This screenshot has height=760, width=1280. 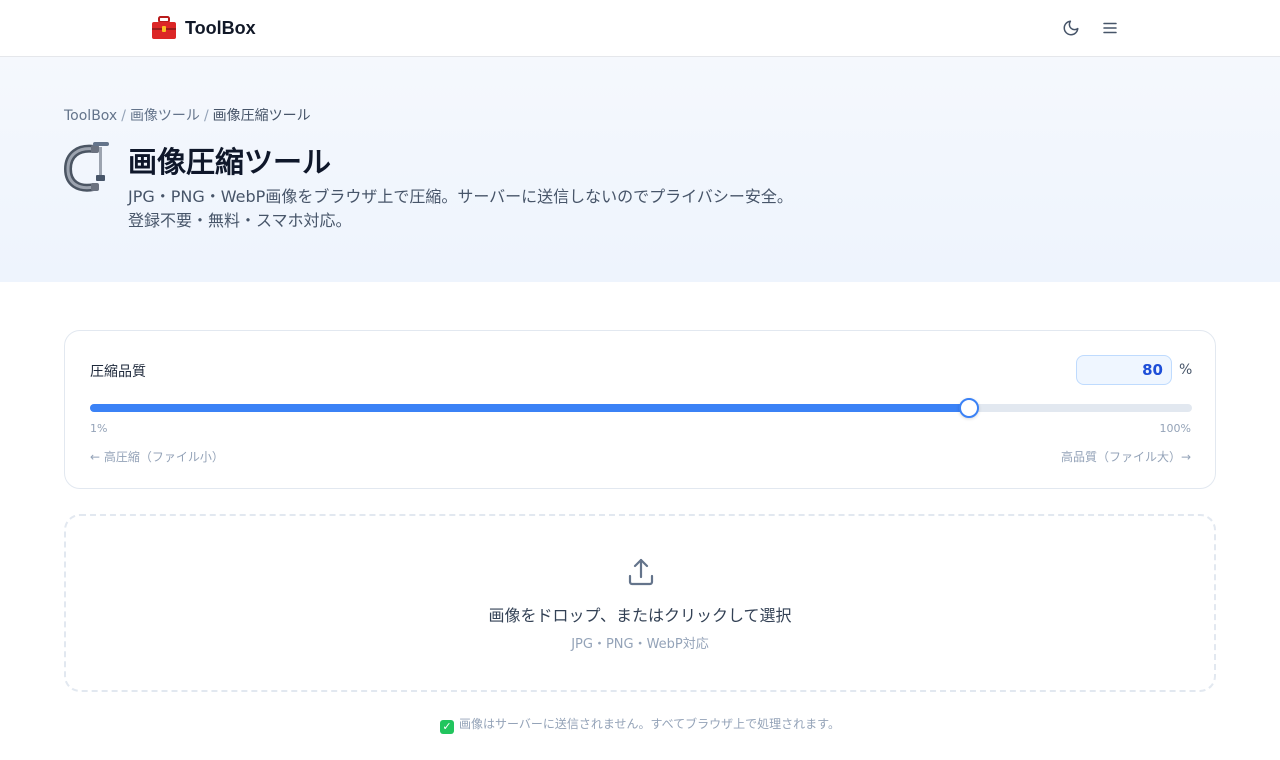 I want to click on privacy-note: ✓ 画像はサーバーに送信されません。すべてブラウザ上で処理されます。, so click(x=640, y=724).